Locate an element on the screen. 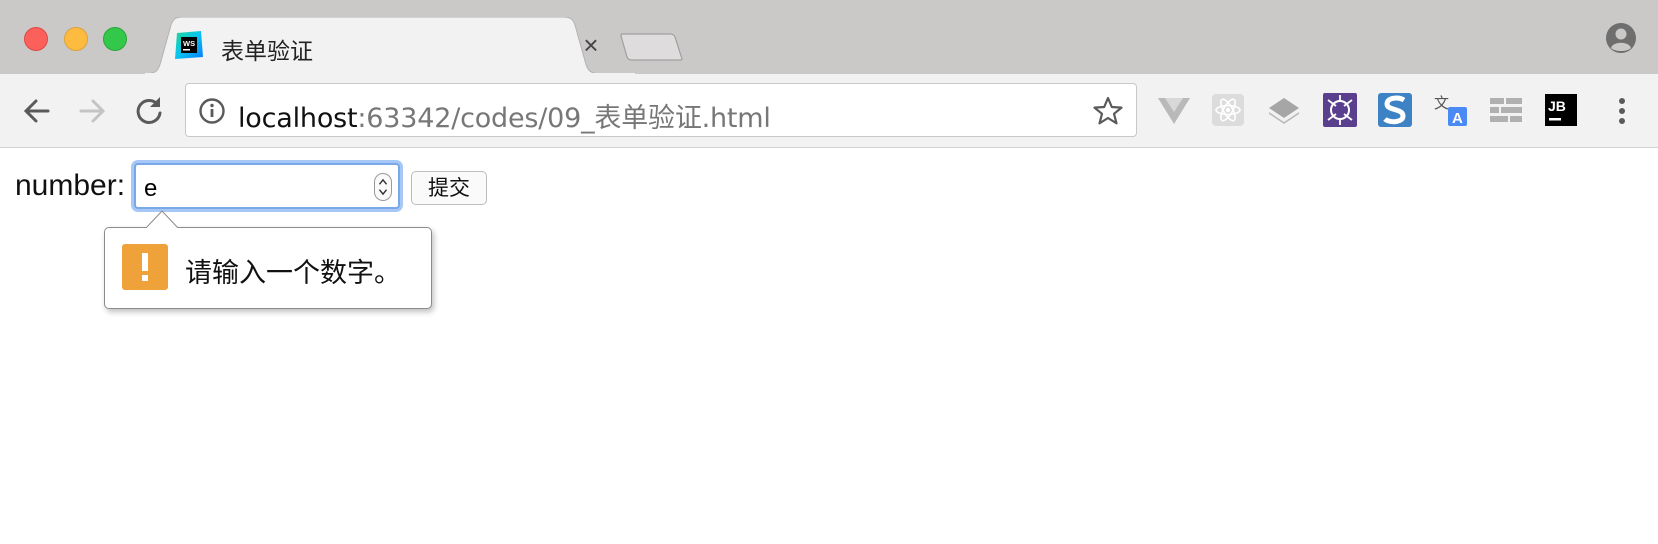 The image size is (1658, 544). s-icon is located at coordinates (1395, 110).